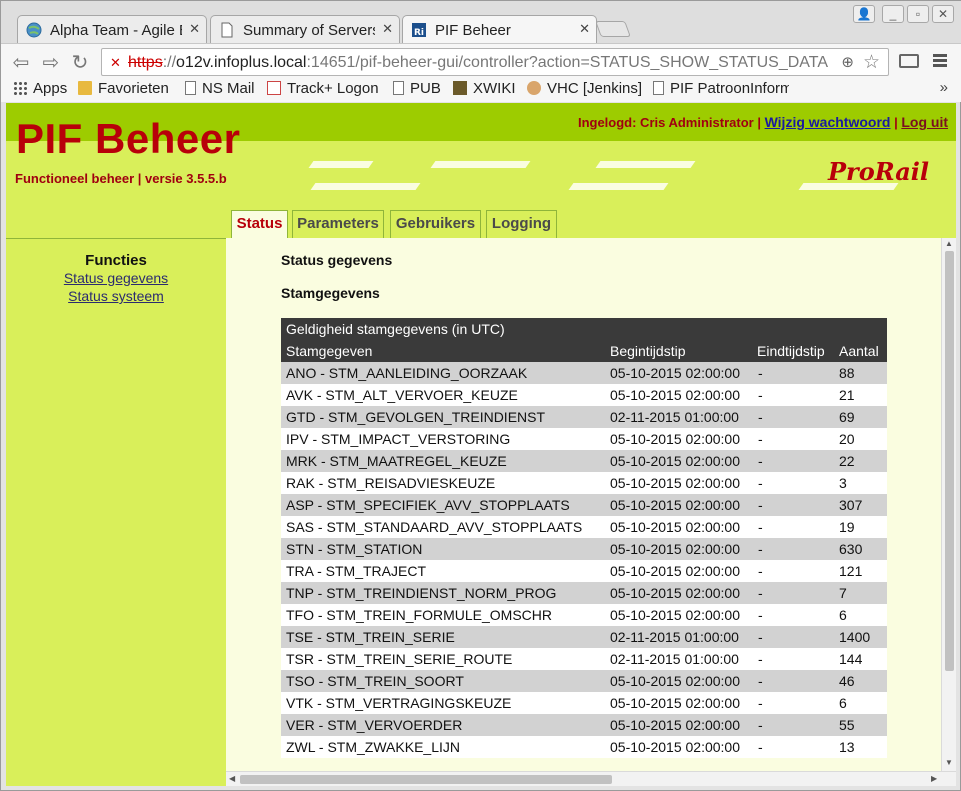  Describe the element at coordinates (721, 88) in the screenshot. I see `bookmark-pif-patroon: PIF PatroonInform` at that location.